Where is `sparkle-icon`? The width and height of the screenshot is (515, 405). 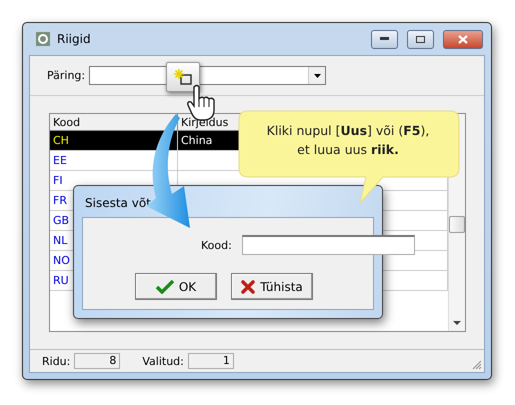 sparkle-icon is located at coordinates (183, 77).